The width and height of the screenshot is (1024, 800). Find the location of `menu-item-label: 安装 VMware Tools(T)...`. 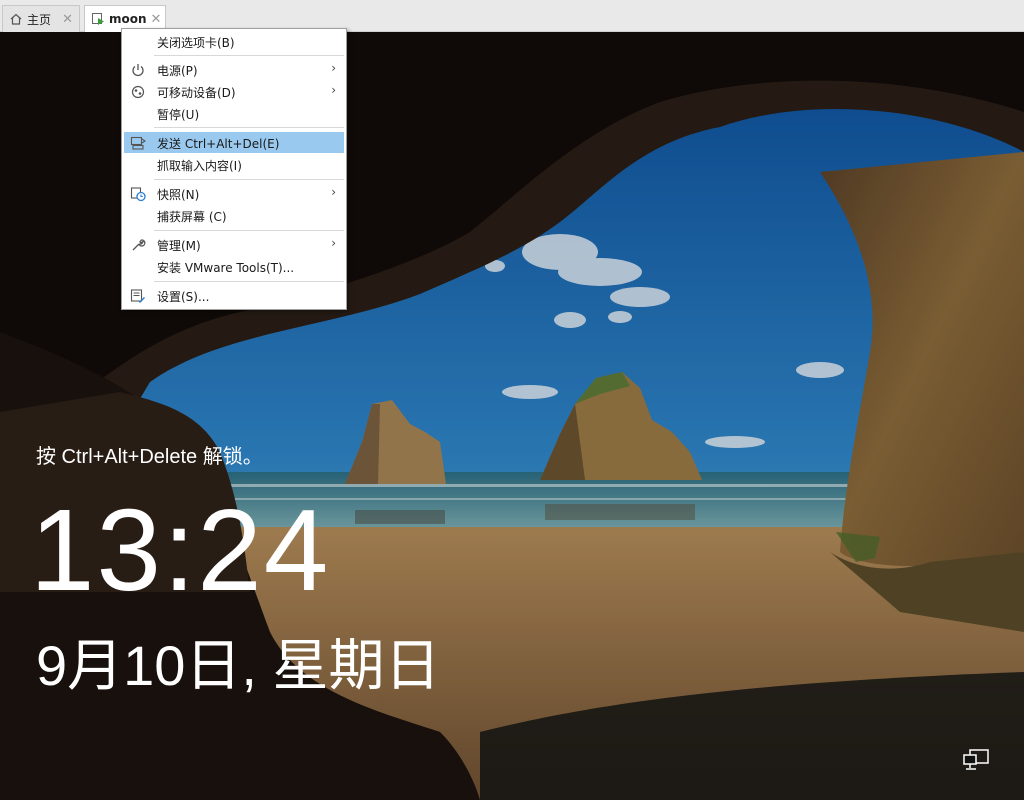

menu-item-label: 安装 VMware Tools(T)... is located at coordinates (226, 268).